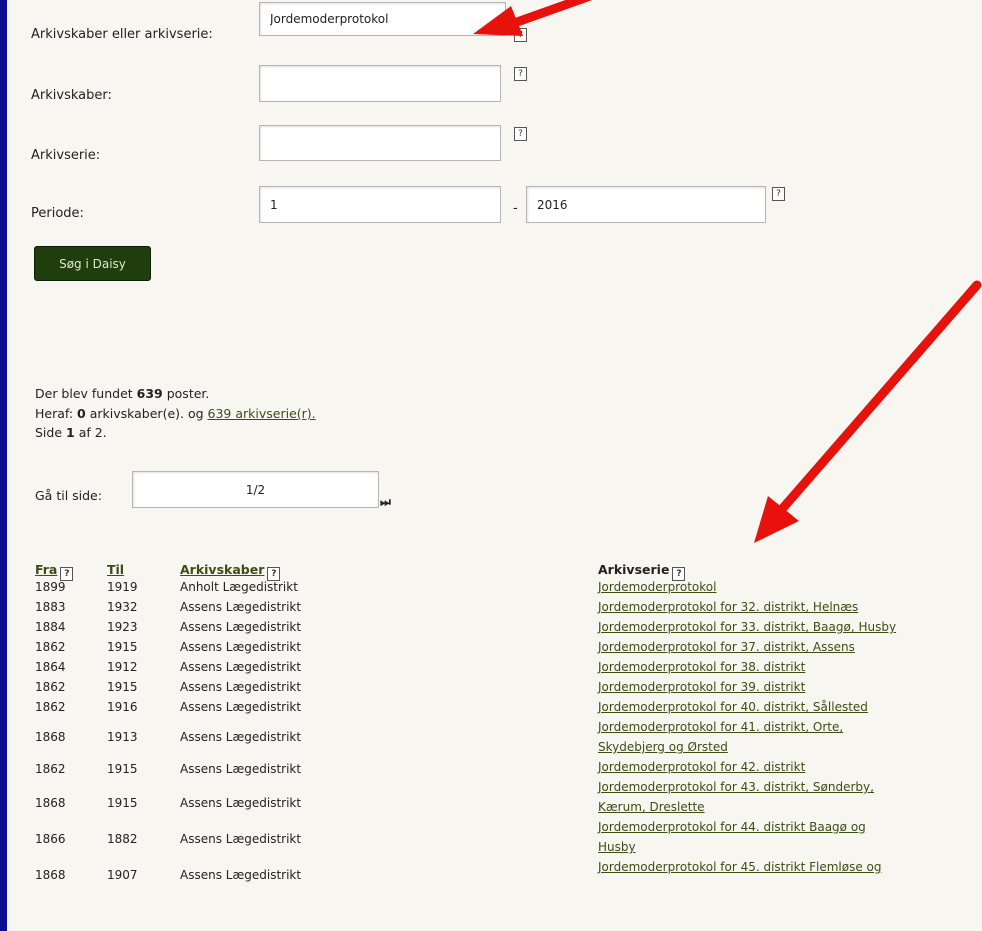  What do you see at coordinates (122, 667) in the screenshot?
I see `table-cell-to: 1912` at bounding box center [122, 667].